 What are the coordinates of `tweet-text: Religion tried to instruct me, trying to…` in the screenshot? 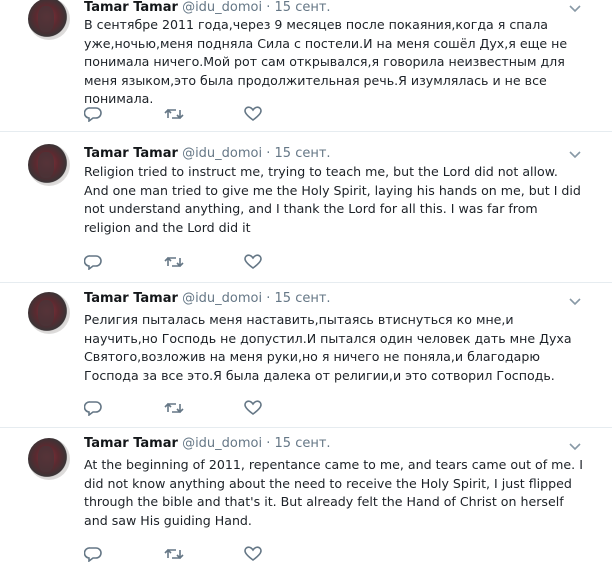 It's located at (332, 199).